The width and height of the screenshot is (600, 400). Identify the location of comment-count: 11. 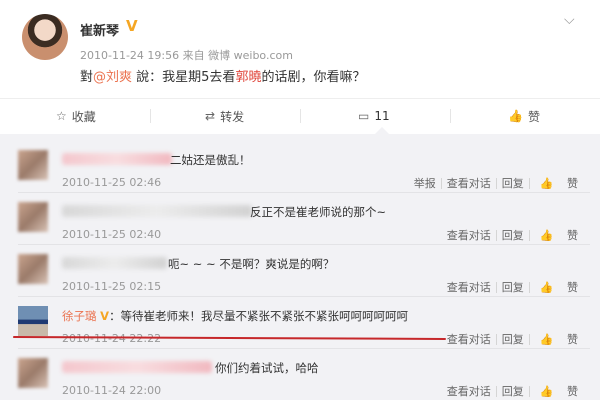
(382, 116).